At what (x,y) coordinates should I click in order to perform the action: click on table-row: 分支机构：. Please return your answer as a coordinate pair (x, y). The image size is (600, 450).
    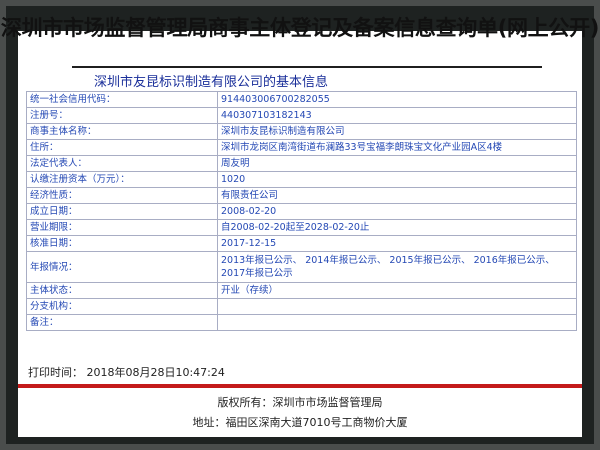
    Looking at the image, I should click on (301, 306).